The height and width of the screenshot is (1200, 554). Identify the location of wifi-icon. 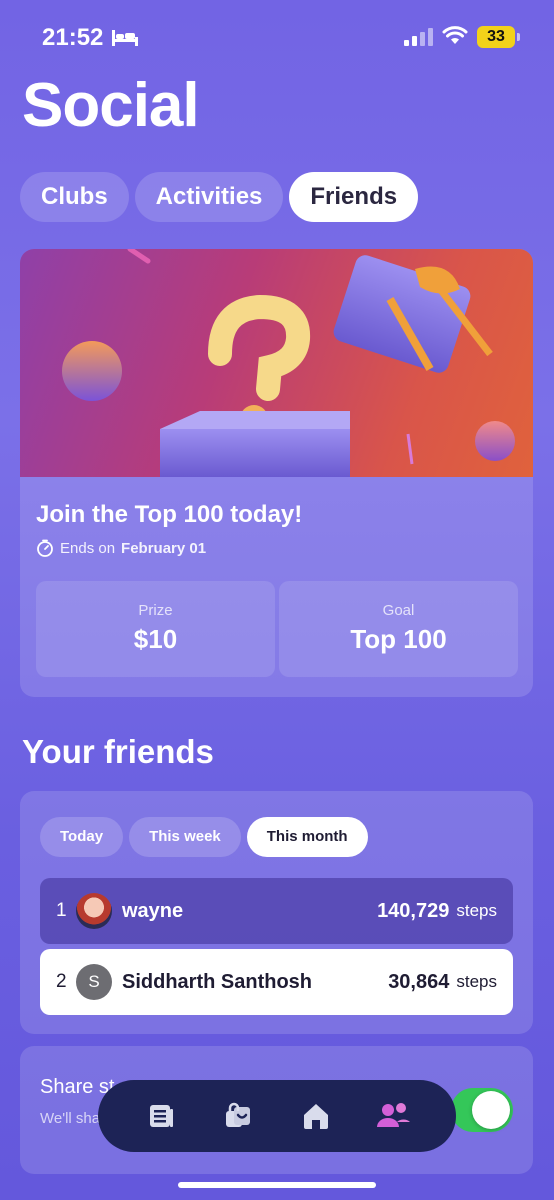
(455, 35).